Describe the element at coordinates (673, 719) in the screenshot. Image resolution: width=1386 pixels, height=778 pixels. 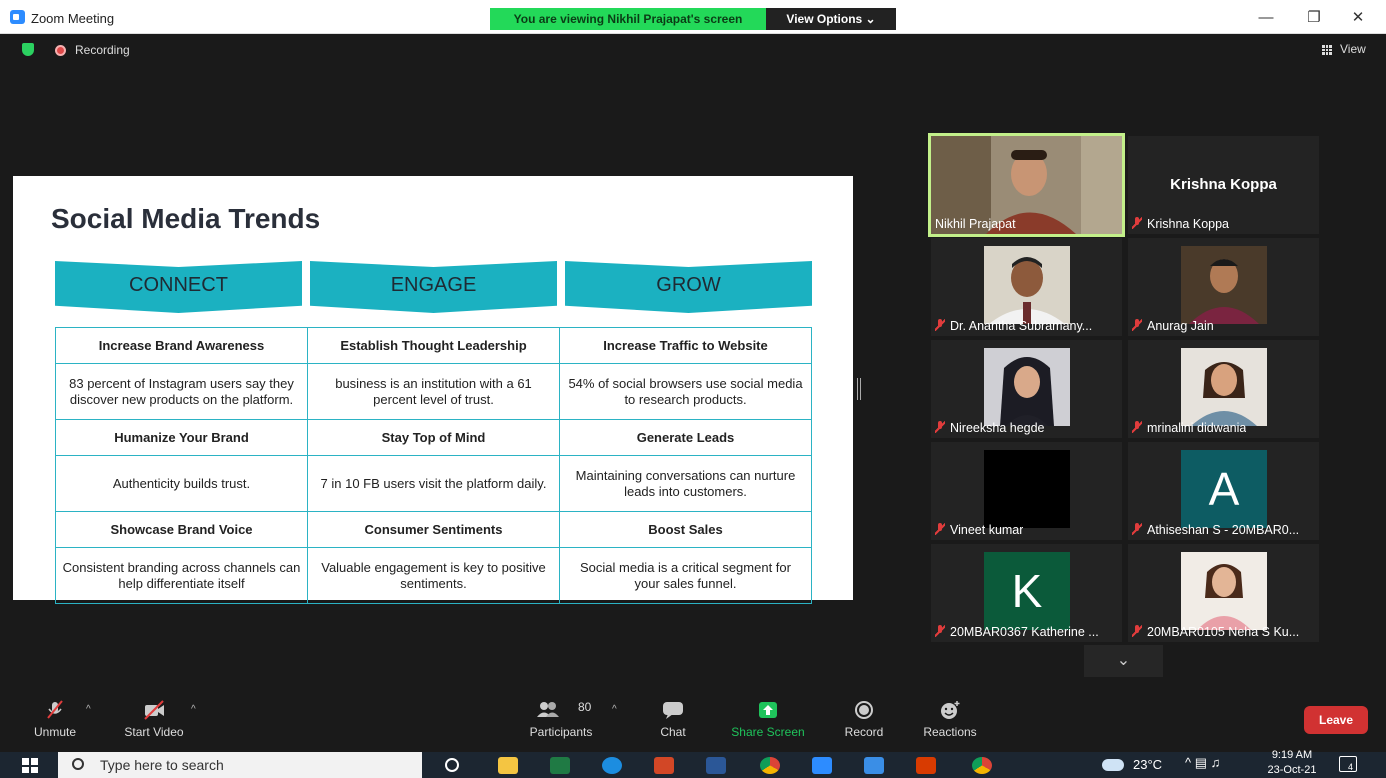
I see `chat-button: Chat` at that location.